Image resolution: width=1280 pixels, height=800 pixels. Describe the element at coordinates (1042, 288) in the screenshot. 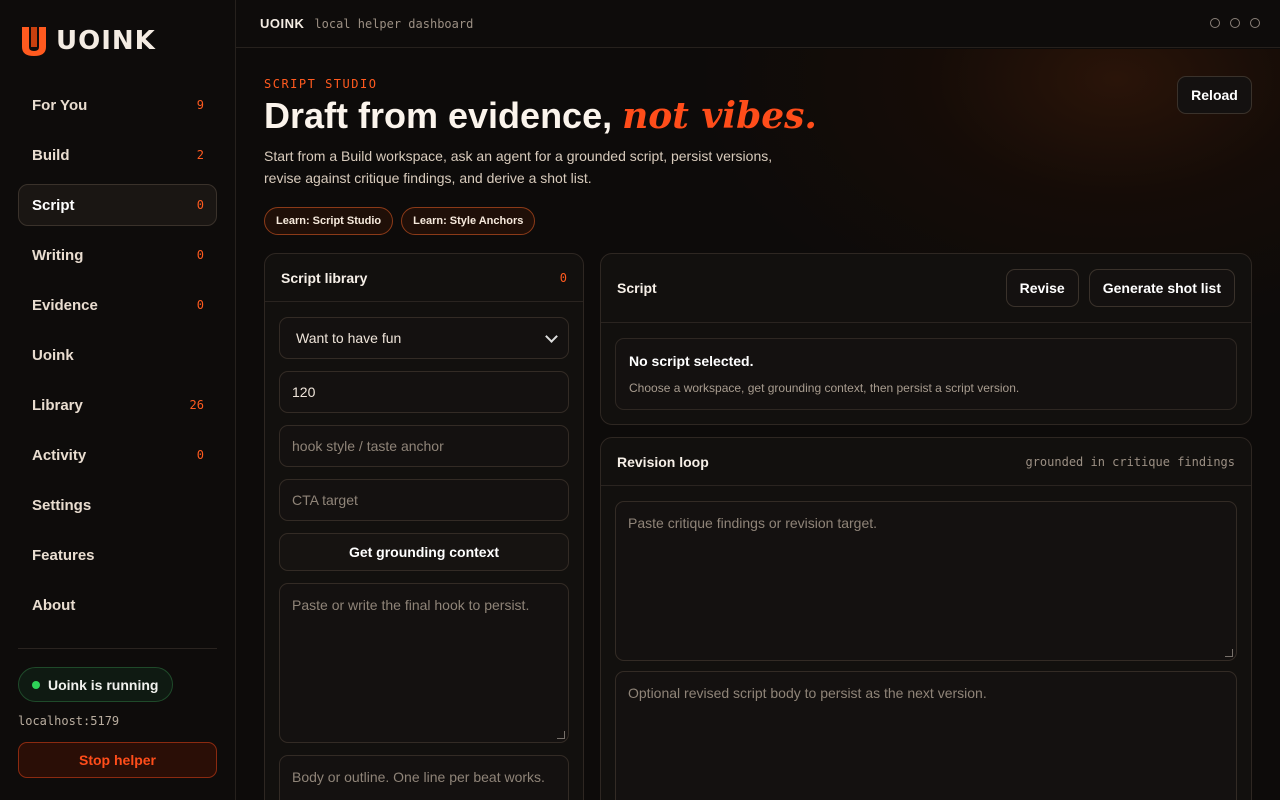

I see `revise-button: Revise` at that location.